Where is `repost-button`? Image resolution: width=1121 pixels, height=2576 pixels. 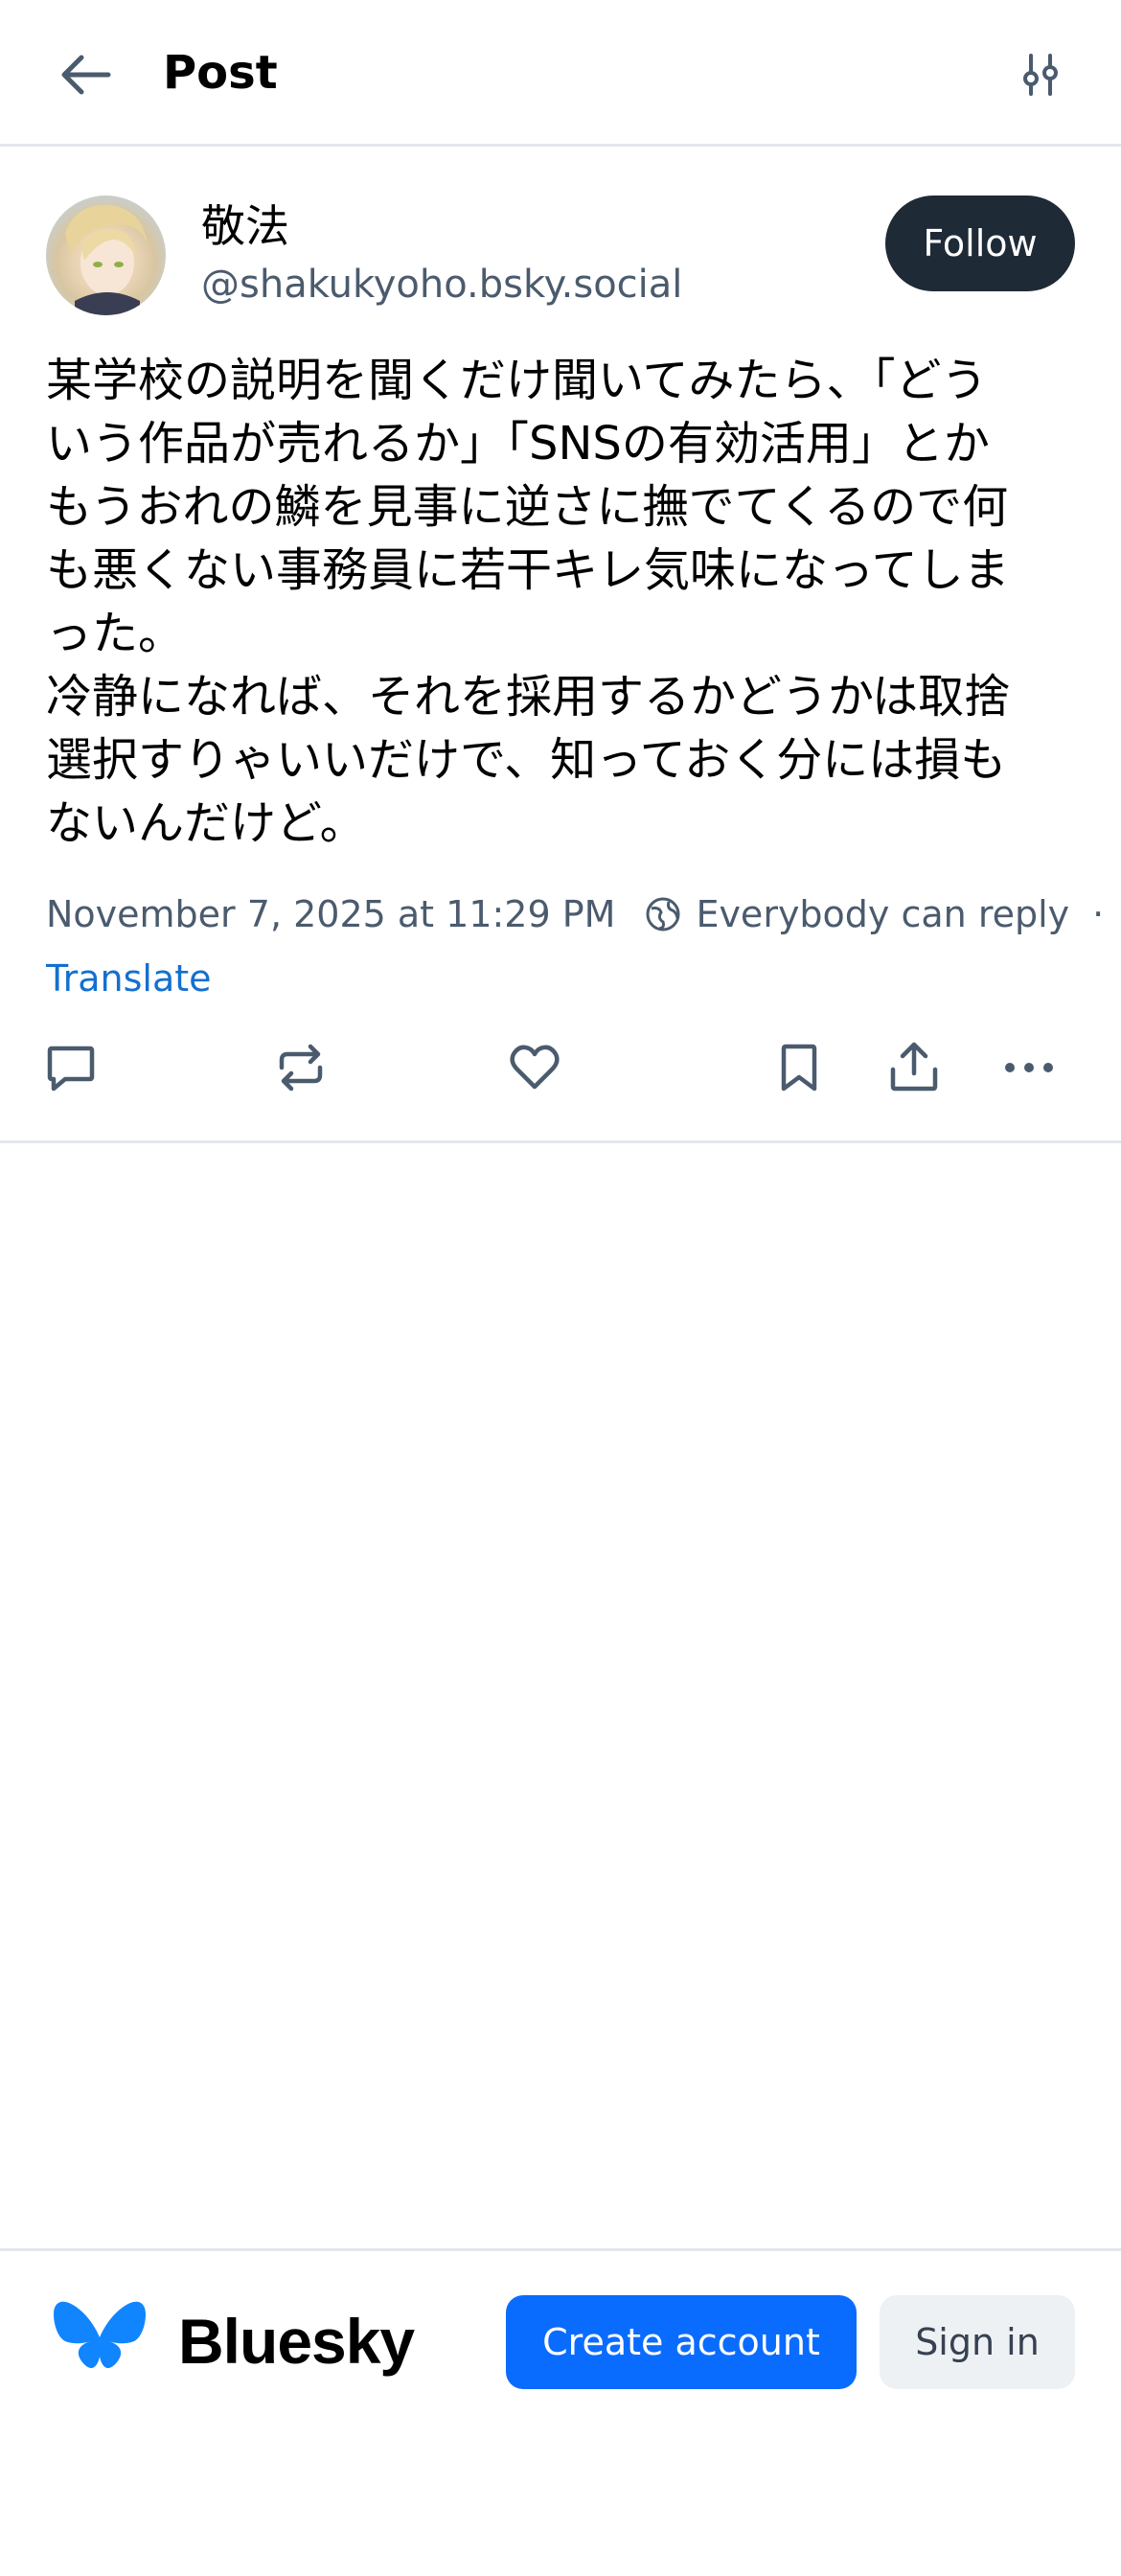
repost-button is located at coordinates (301, 1067).